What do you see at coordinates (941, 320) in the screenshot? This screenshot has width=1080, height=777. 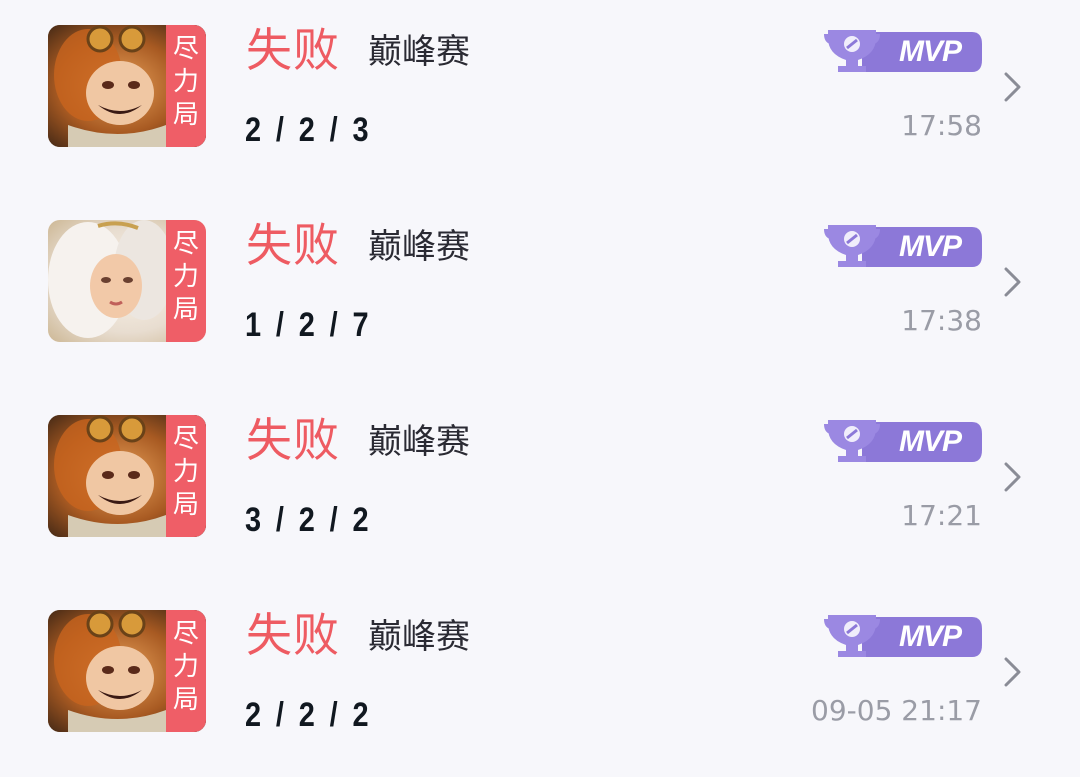 I see `match-time: 17:38` at bounding box center [941, 320].